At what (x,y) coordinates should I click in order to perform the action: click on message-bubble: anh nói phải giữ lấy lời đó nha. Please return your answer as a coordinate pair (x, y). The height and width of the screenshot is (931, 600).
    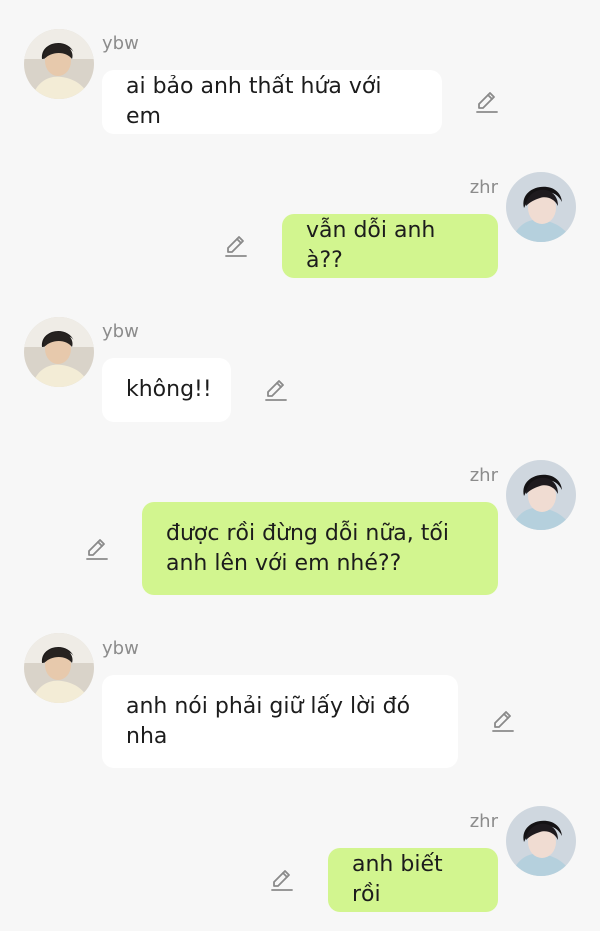
    Looking at the image, I should click on (280, 721).